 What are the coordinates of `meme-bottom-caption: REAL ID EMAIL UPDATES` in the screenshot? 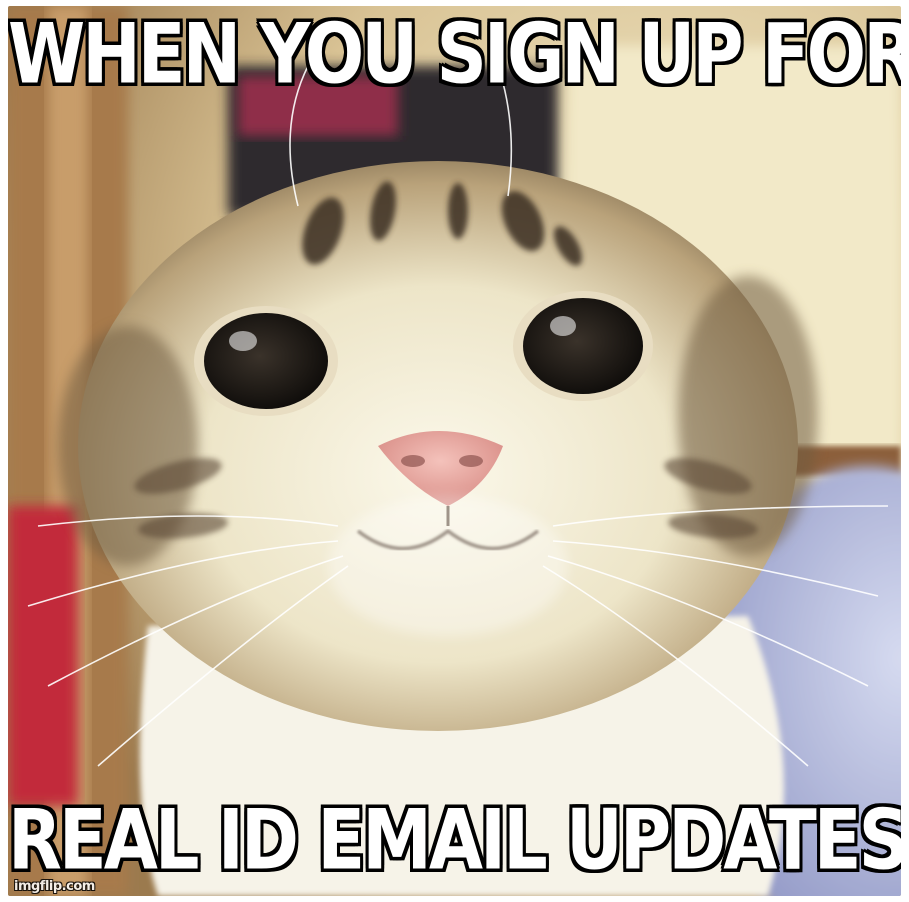 It's located at (454, 840).